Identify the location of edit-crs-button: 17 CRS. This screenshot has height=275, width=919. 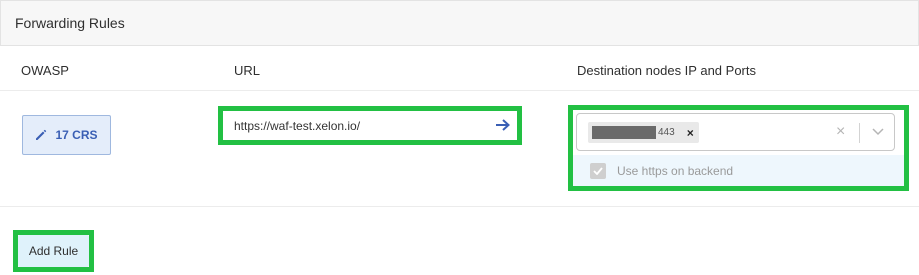
(66, 135).